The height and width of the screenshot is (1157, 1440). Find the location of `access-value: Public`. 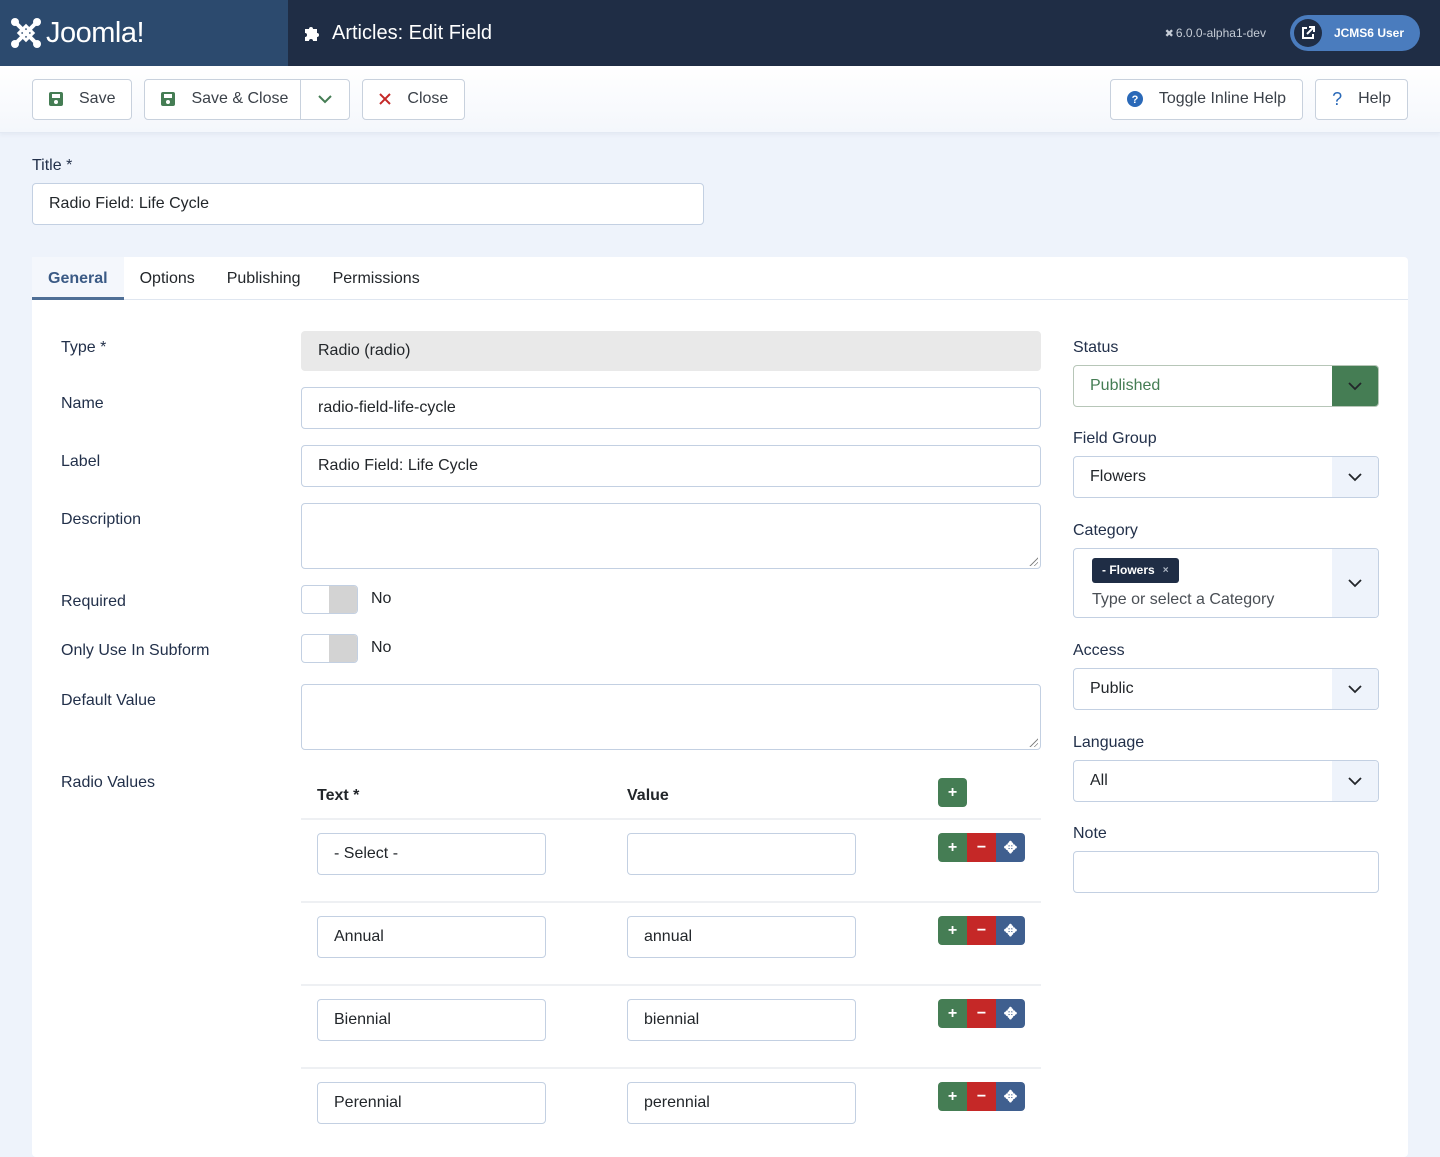

access-value: Public is located at coordinates (1112, 688).